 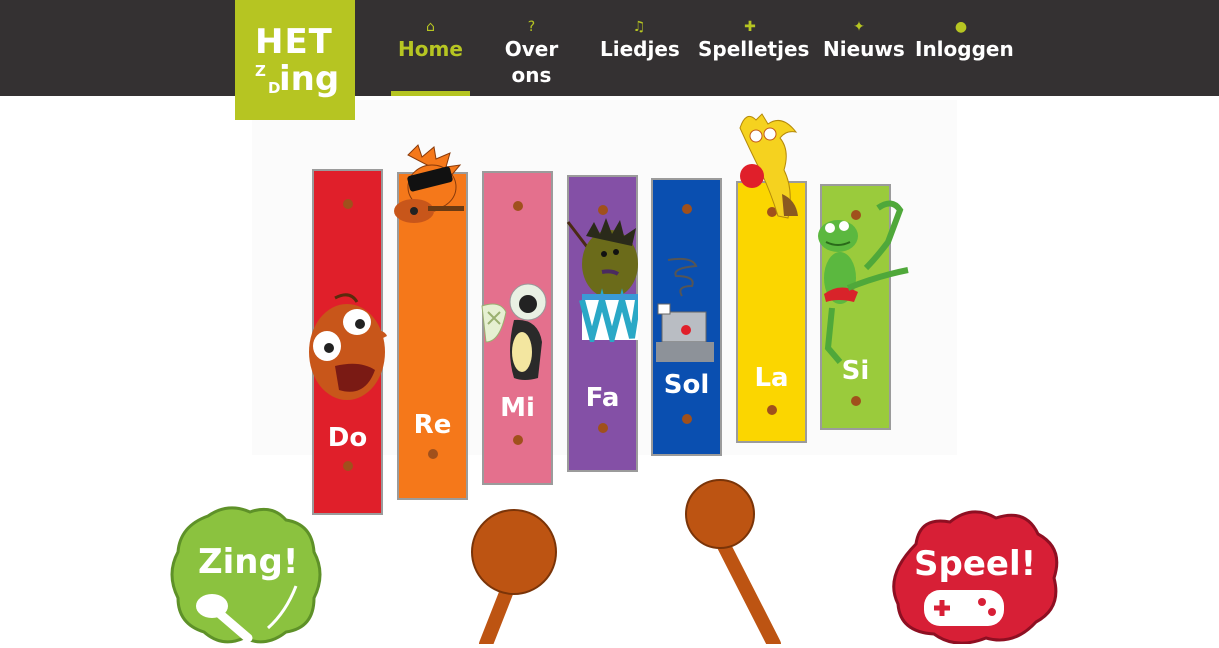 I want to click on xylophone-bar-la: La, so click(x=771, y=312).